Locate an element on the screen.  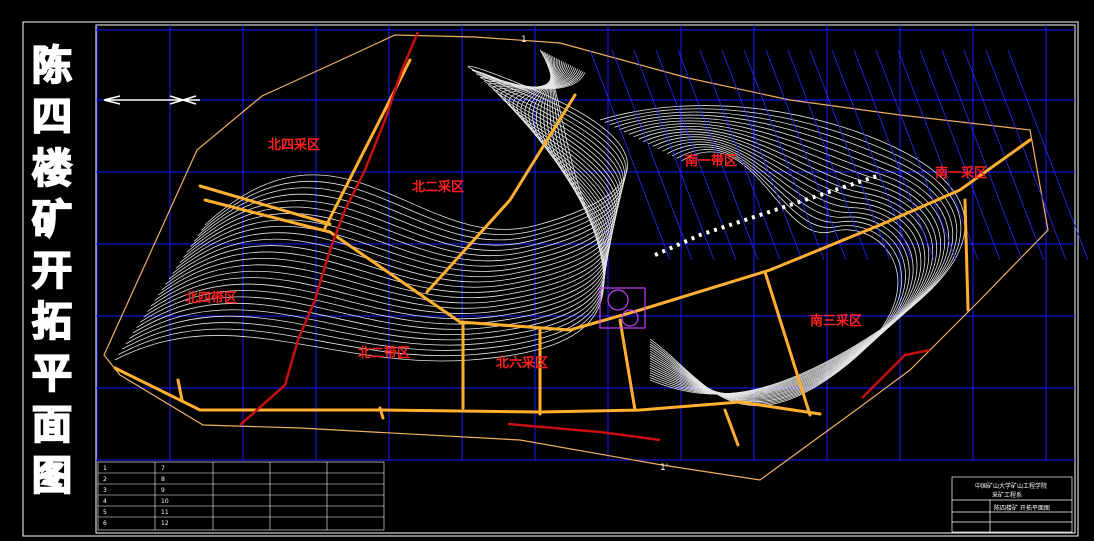
legend-number-5: 5 is located at coordinates (105, 512).